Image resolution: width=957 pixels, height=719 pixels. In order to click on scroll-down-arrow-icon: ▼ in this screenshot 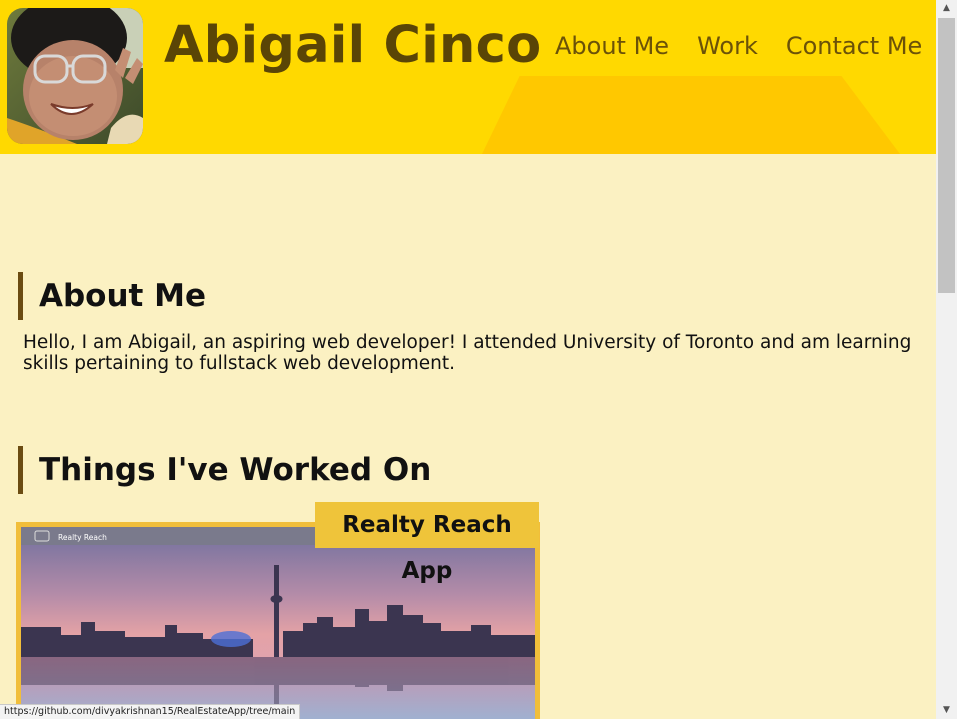, I will do `click(946, 710)`.